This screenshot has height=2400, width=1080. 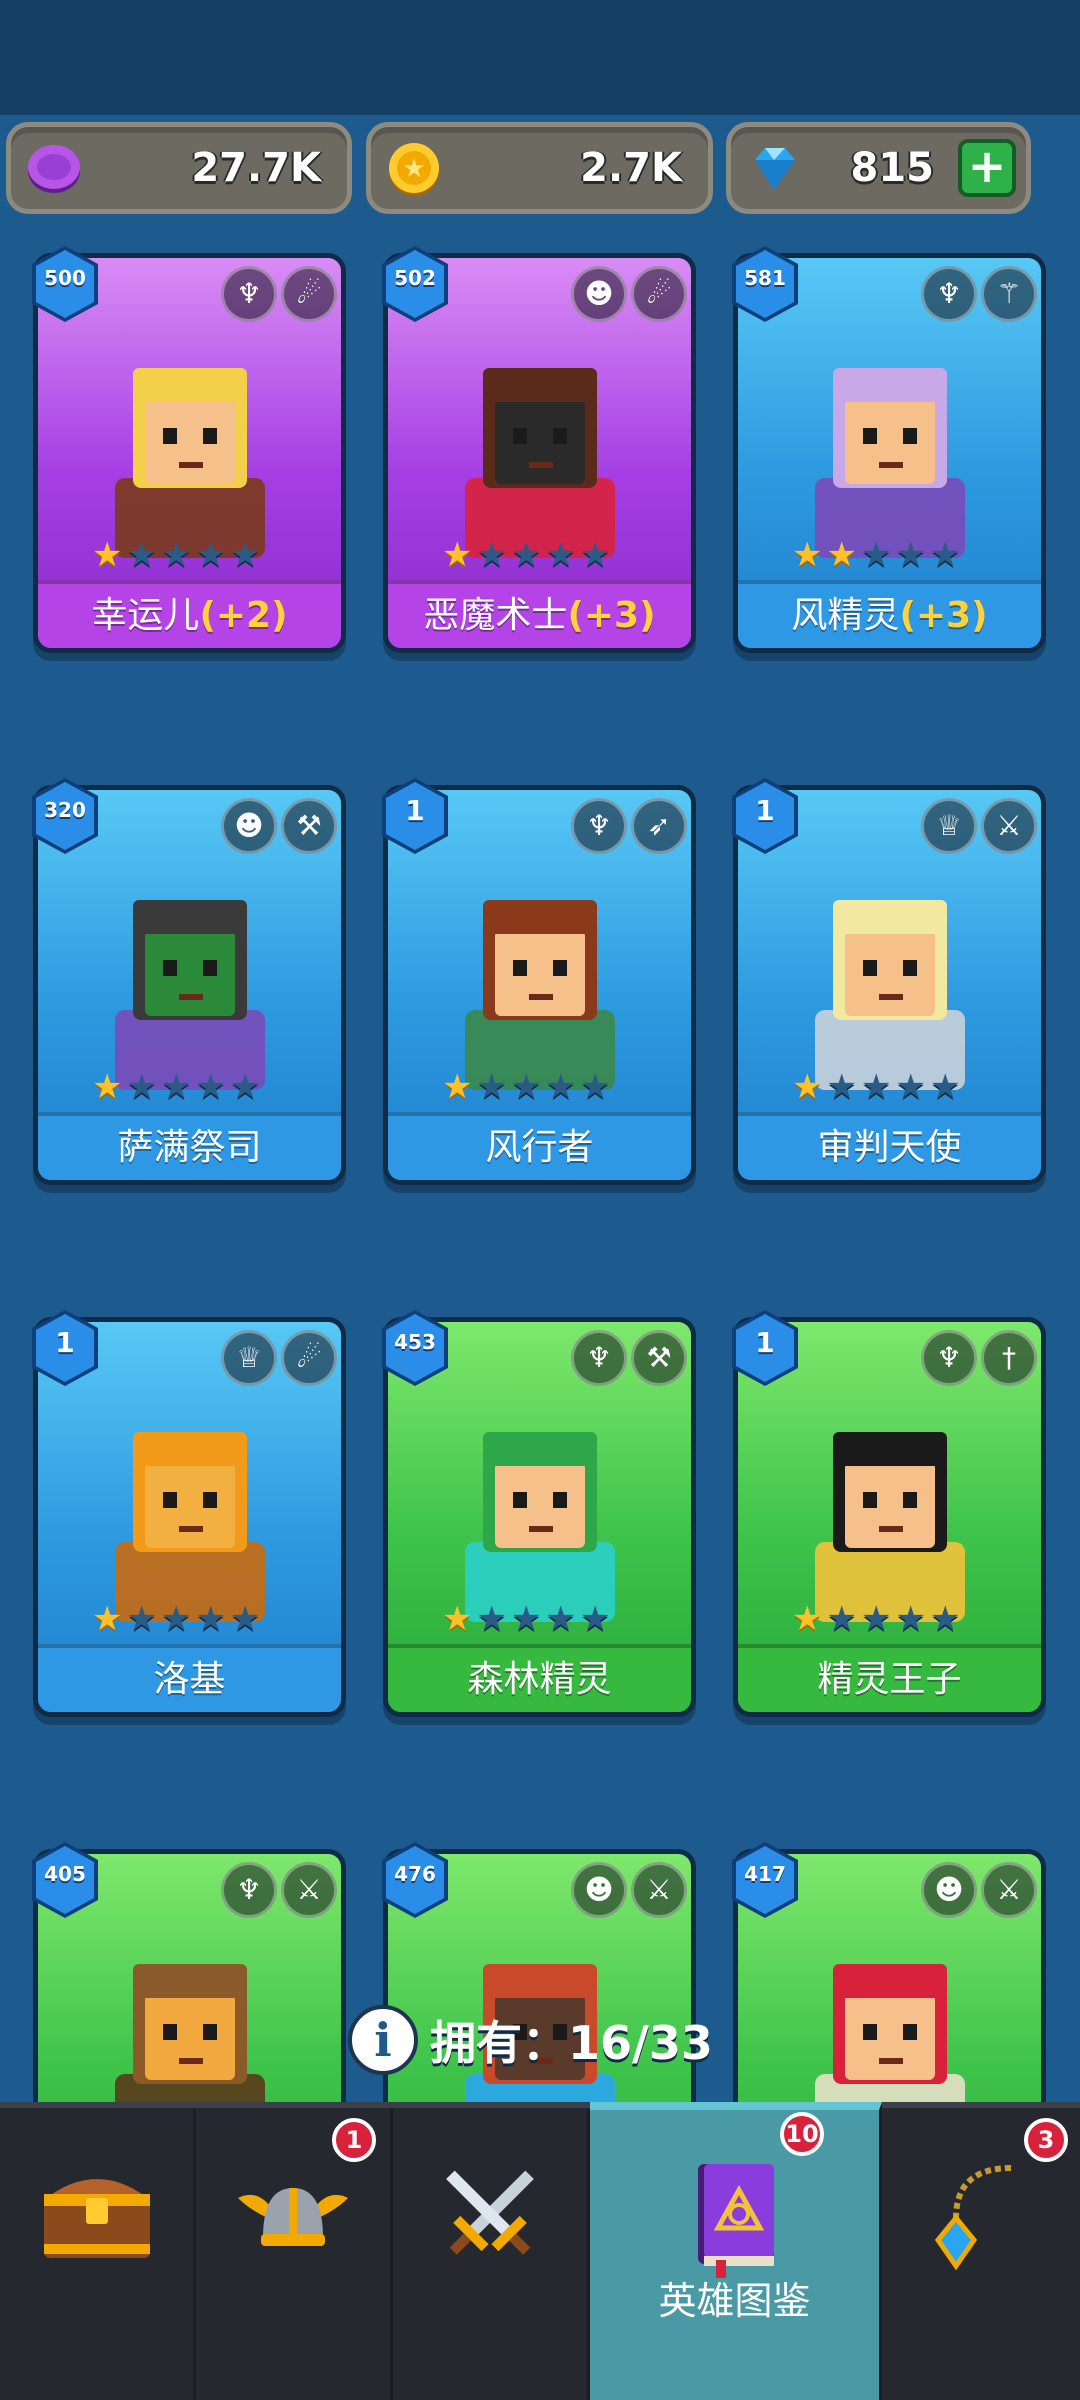 I want to click on hero-card: ★ ★ ★ ★ ★ 森林精灵 453 ♆ ⚒, so click(x=539, y=1513).